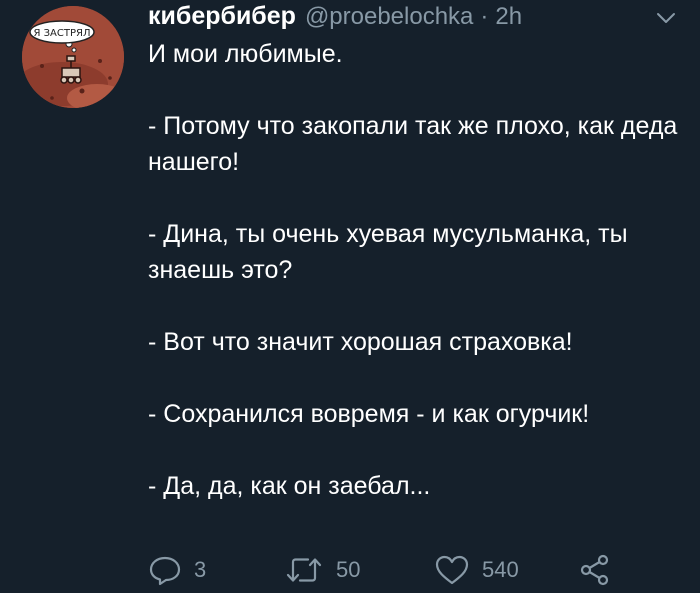  Describe the element at coordinates (62, 33) in the screenshot. I see `avatar-badge-text: Я ЗАСТРЯЛ` at that location.